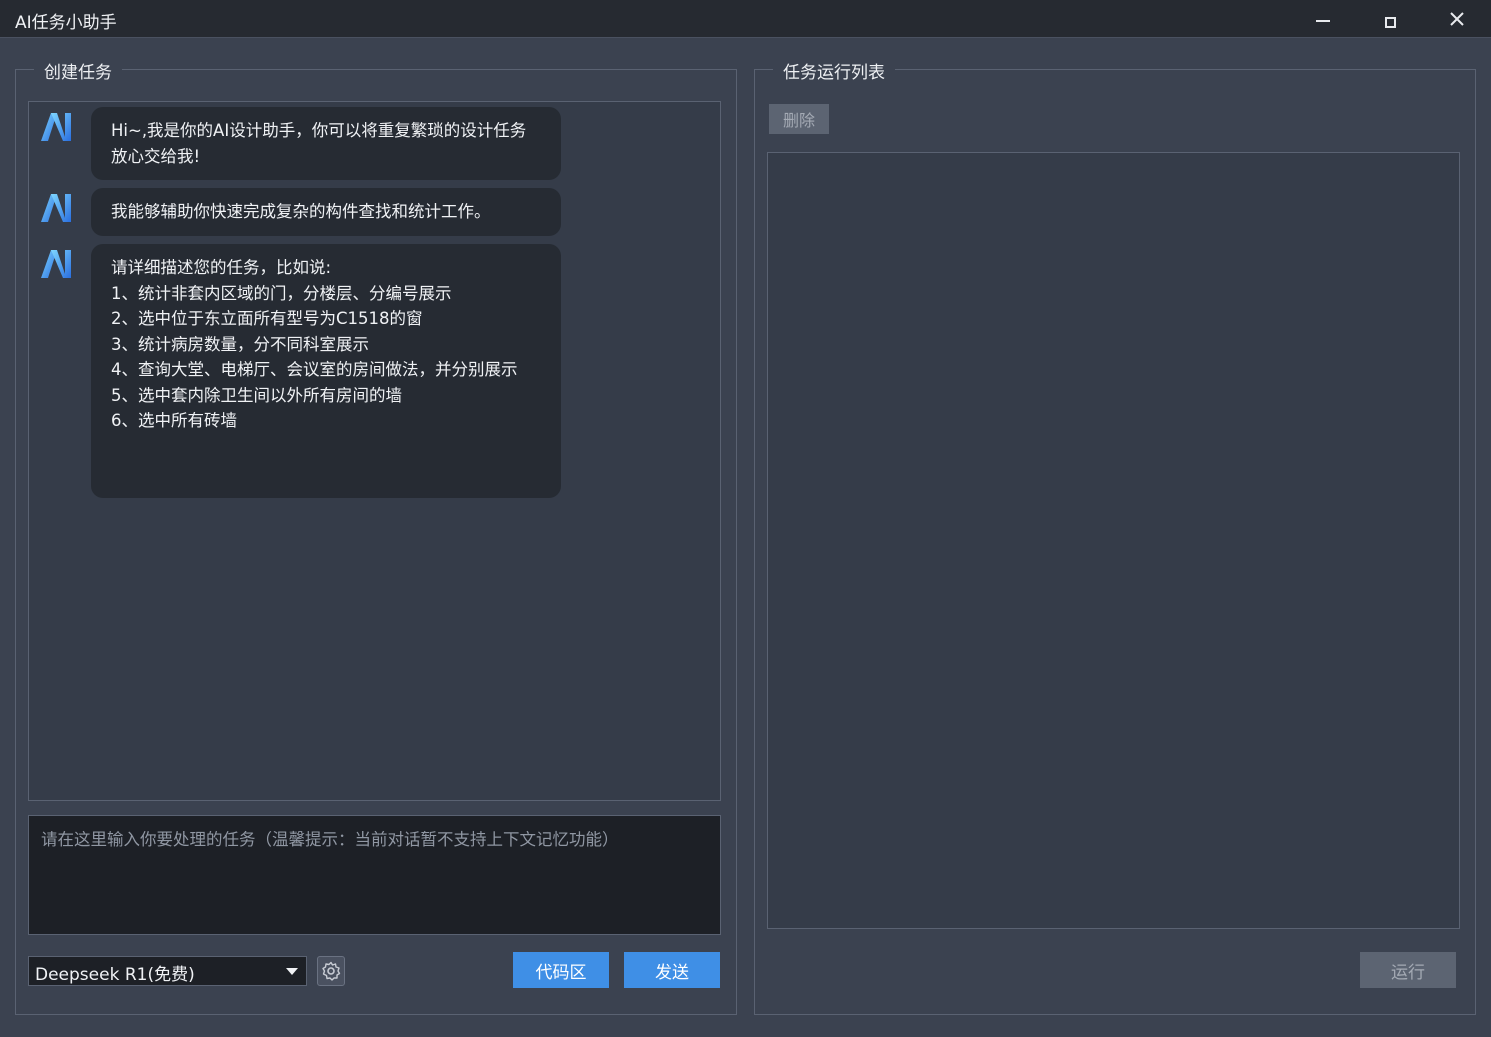 The height and width of the screenshot is (1037, 1491). Describe the element at coordinates (561, 970) in the screenshot. I see `code-area-button: 代码区` at that location.